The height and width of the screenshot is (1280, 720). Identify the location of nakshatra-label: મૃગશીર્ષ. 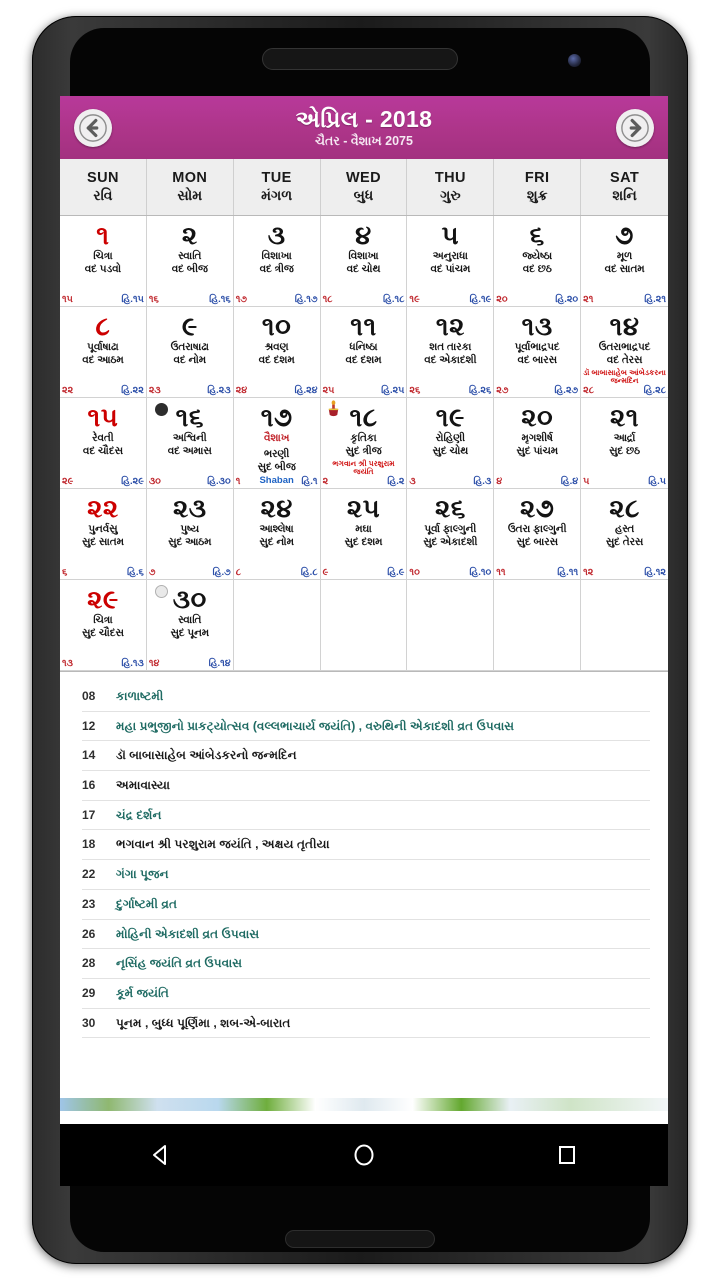
(537, 438).